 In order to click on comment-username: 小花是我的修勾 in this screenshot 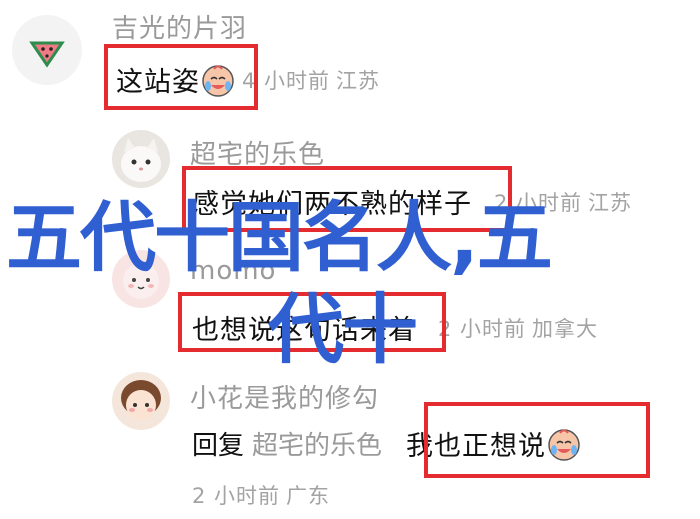, I will do `click(284, 396)`.